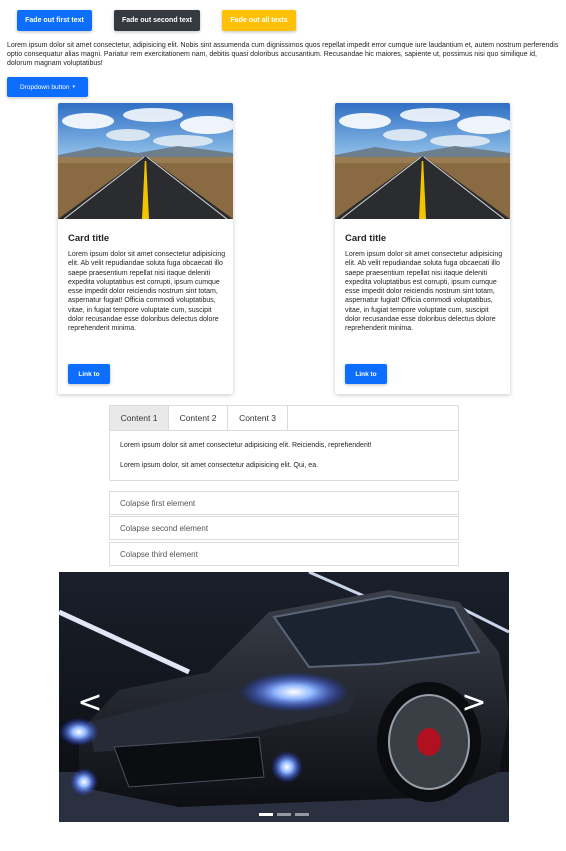 The image size is (566, 851). What do you see at coordinates (90, 702) in the screenshot?
I see `chevron-left-icon: <` at bounding box center [90, 702].